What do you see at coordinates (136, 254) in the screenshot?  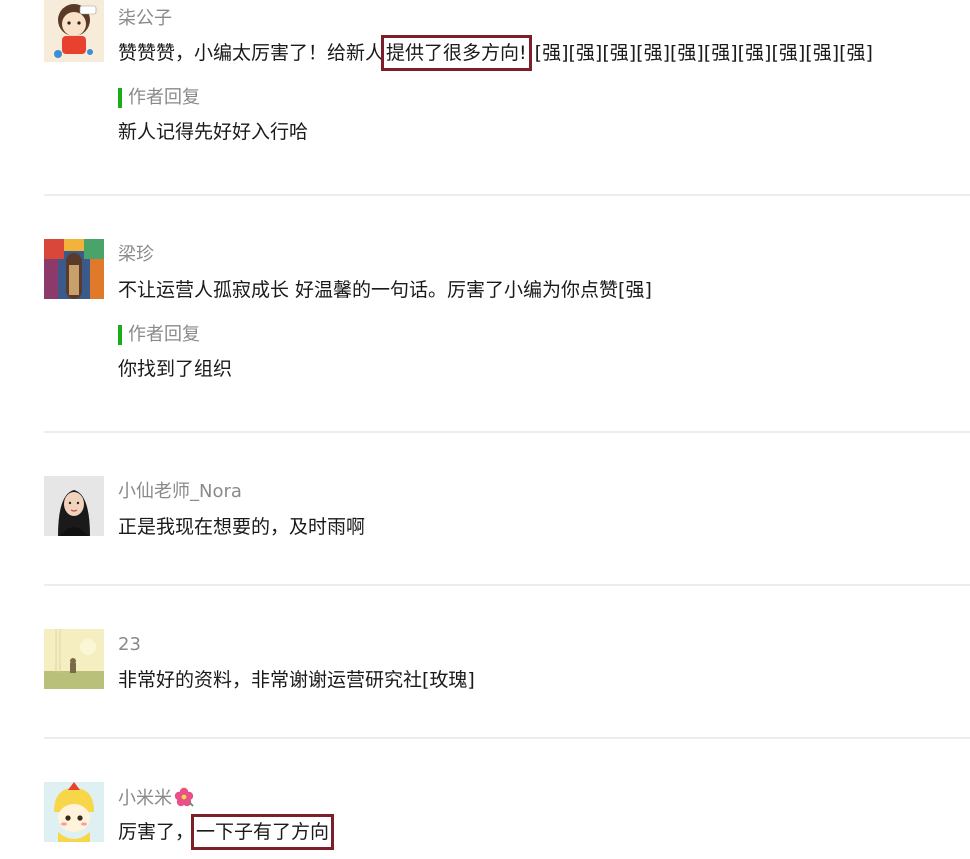 I see `comment-nickname: 梁珍` at bounding box center [136, 254].